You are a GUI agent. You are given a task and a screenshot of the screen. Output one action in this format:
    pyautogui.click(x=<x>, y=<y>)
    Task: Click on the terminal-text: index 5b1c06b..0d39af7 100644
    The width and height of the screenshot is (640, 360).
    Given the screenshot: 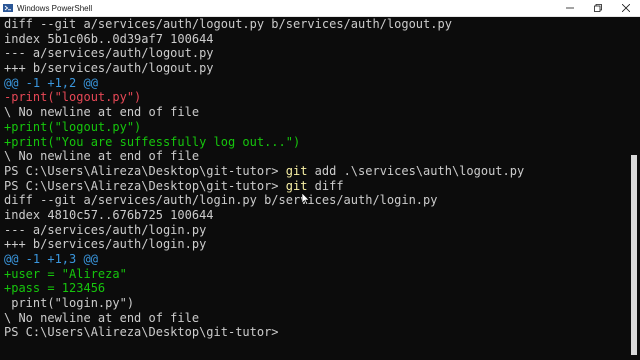 What is the action you would take?
    pyautogui.click(x=109, y=38)
    